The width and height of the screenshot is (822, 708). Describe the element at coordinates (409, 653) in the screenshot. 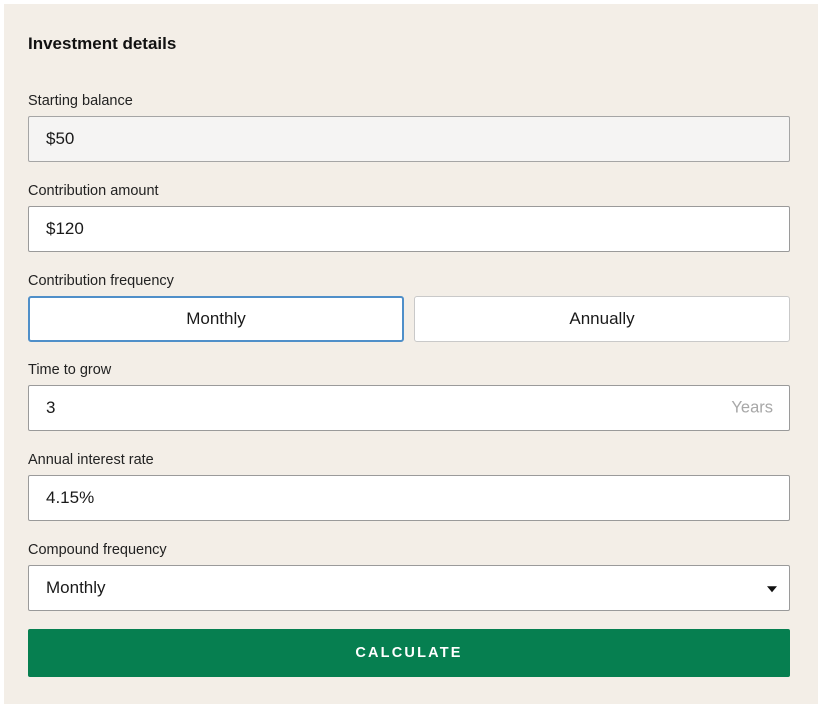

I see `calculate-button: CALCULATE` at that location.